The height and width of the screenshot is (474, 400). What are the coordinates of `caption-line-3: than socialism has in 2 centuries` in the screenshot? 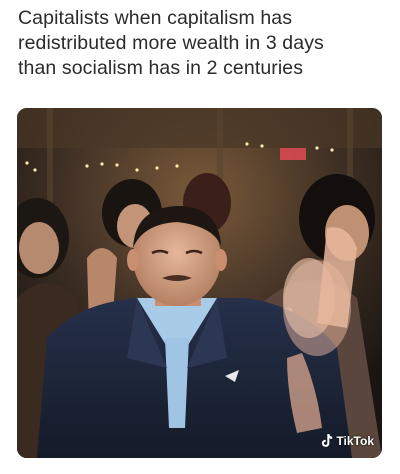 It's located at (161, 68).